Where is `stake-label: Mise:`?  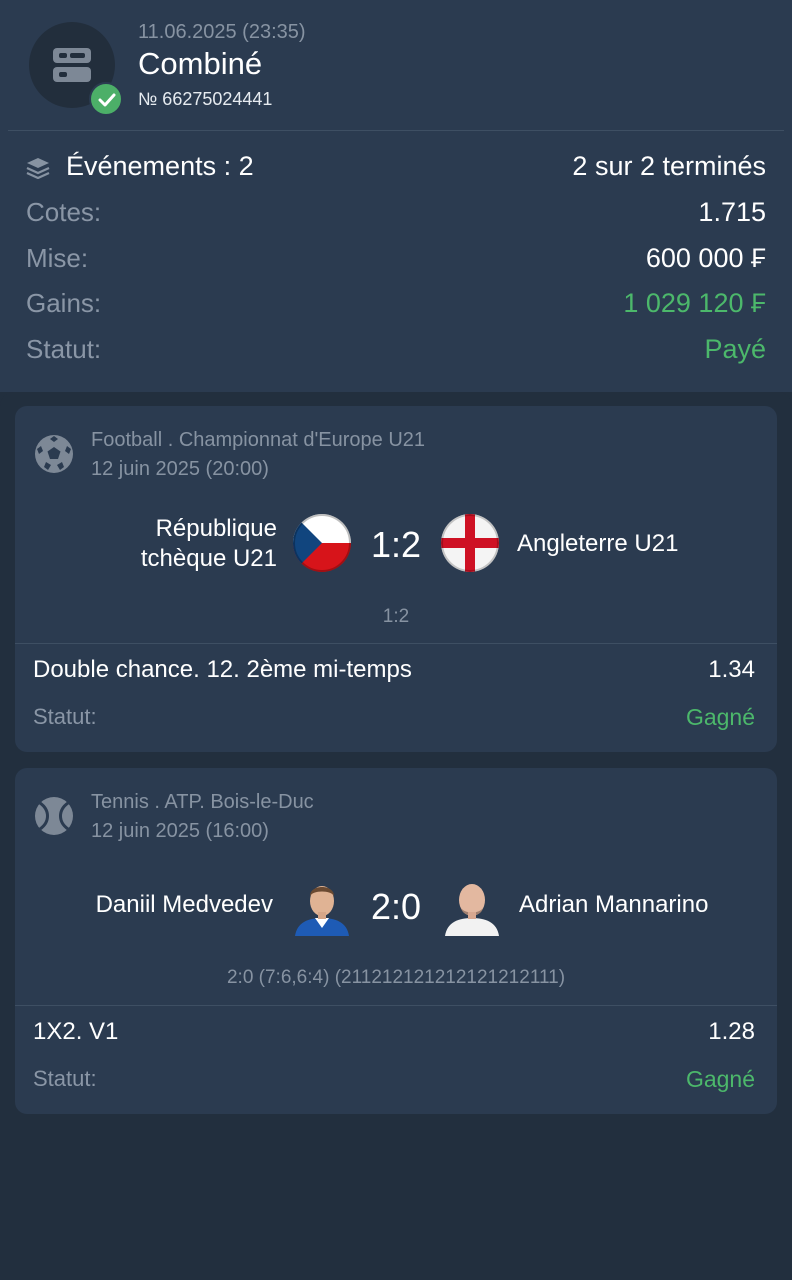 stake-label: Mise: is located at coordinates (57, 258).